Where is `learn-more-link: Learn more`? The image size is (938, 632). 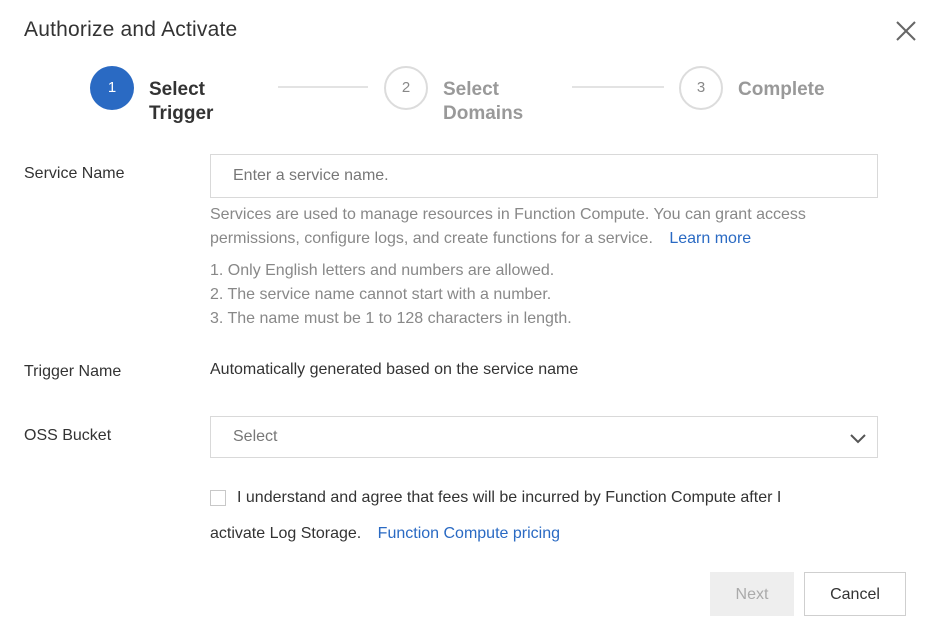 learn-more-link: Learn more is located at coordinates (710, 238).